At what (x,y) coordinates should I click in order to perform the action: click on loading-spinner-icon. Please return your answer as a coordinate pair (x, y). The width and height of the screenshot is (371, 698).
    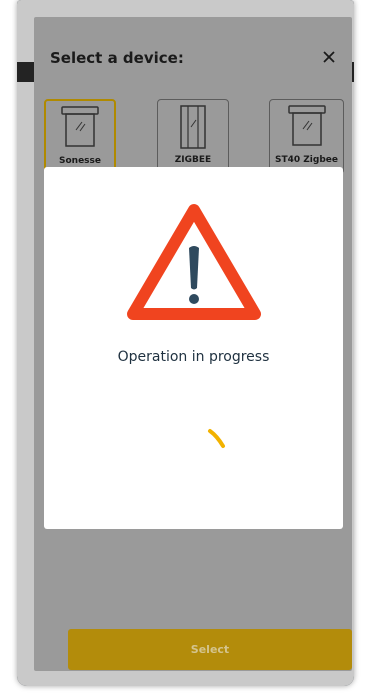
    Looking at the image, I should click on (216, 438).